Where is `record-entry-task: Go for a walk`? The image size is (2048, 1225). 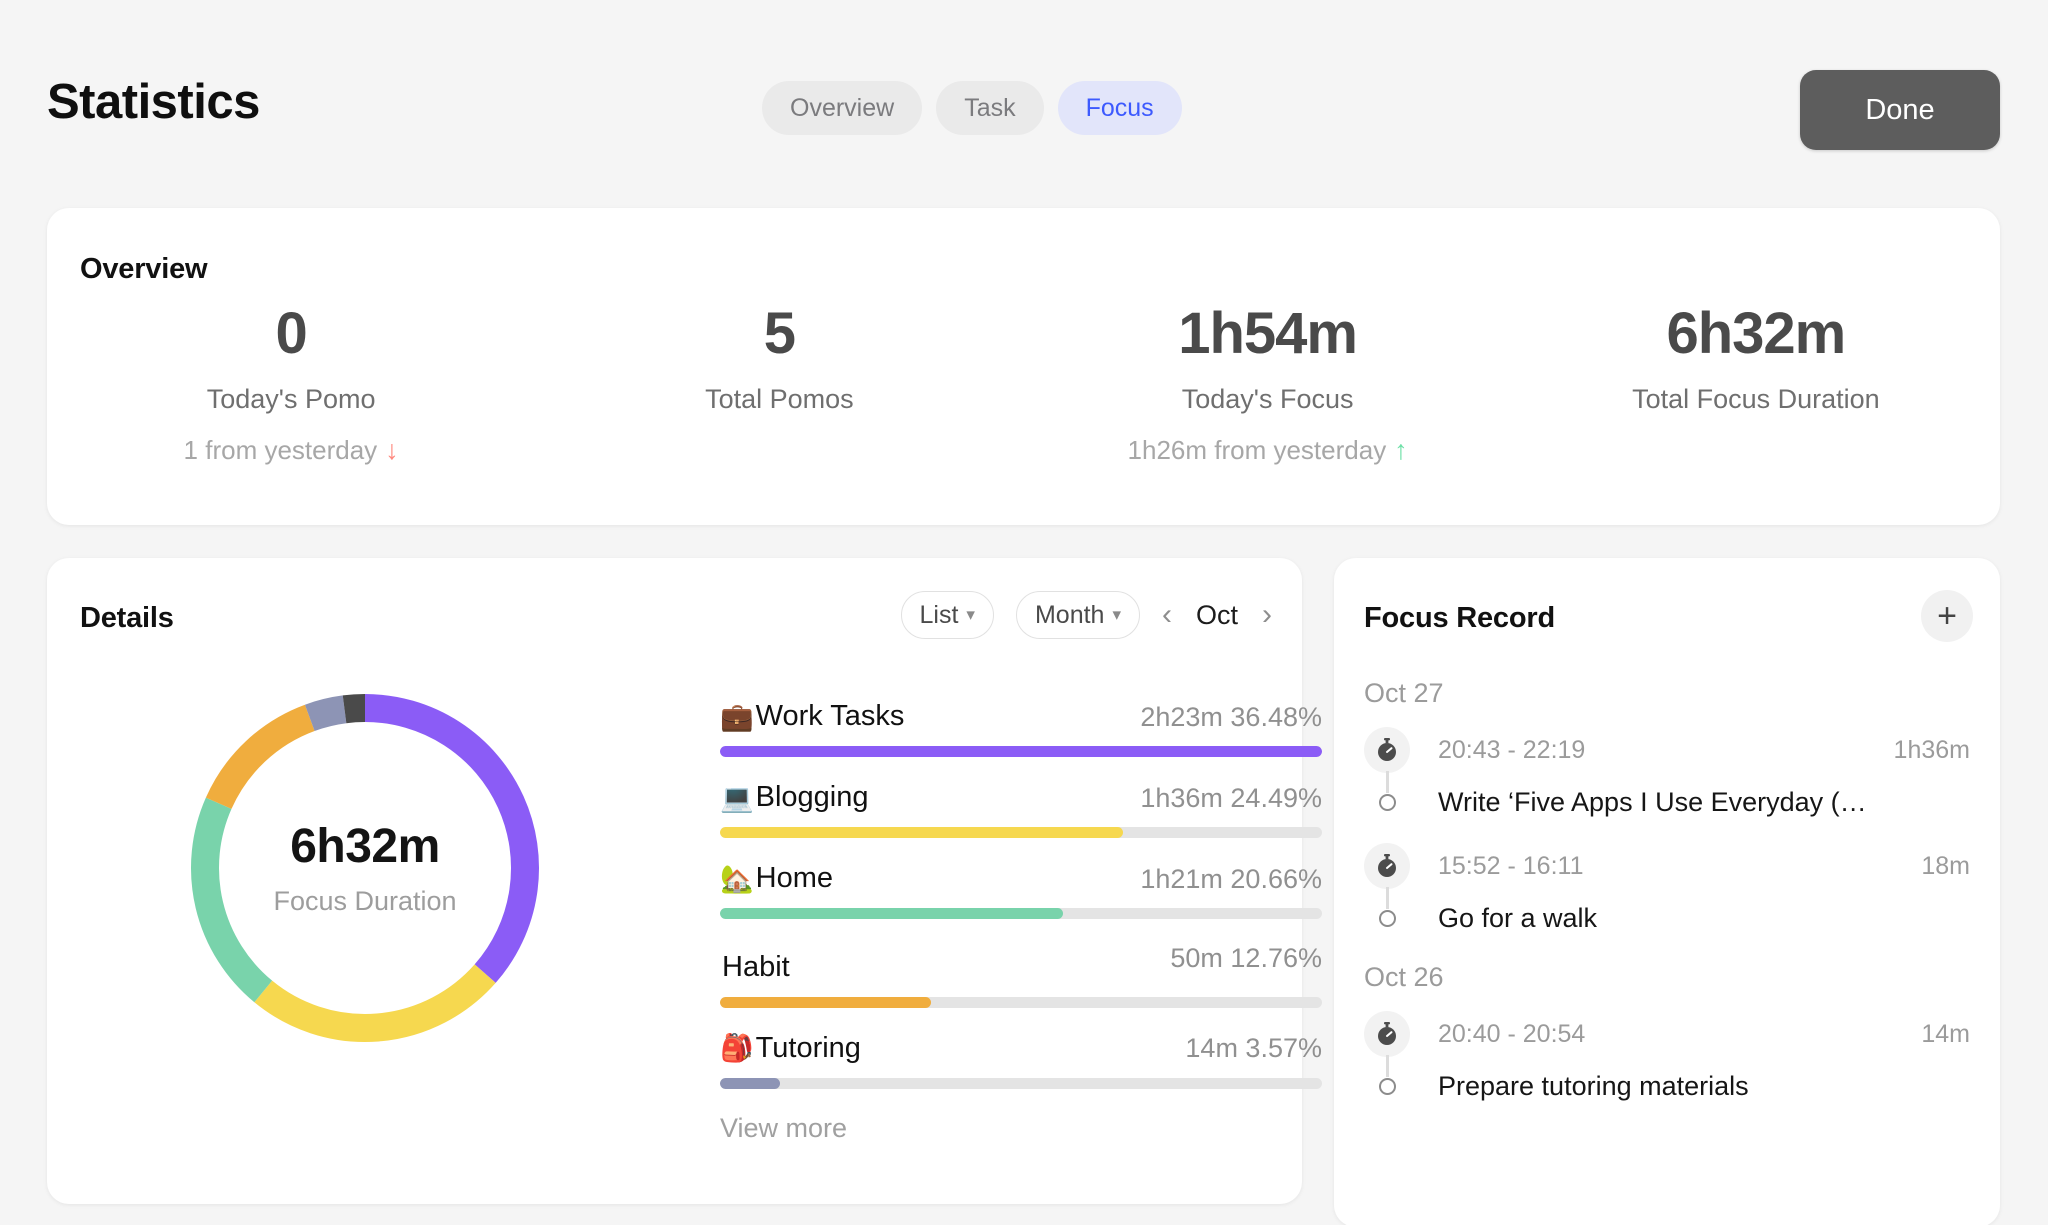
record-entry-task: Go for a walk is located at coordinates (1667, 918).